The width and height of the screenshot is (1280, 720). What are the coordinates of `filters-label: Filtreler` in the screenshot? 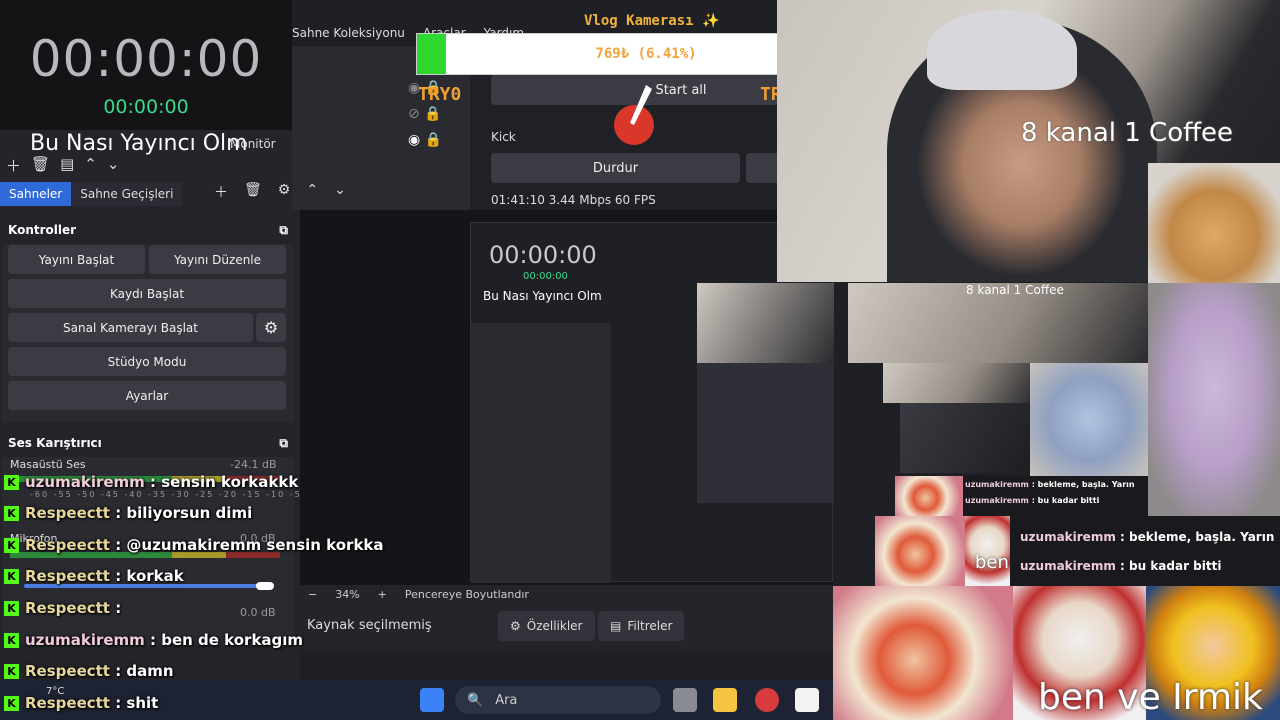 It's located at (650, 626).